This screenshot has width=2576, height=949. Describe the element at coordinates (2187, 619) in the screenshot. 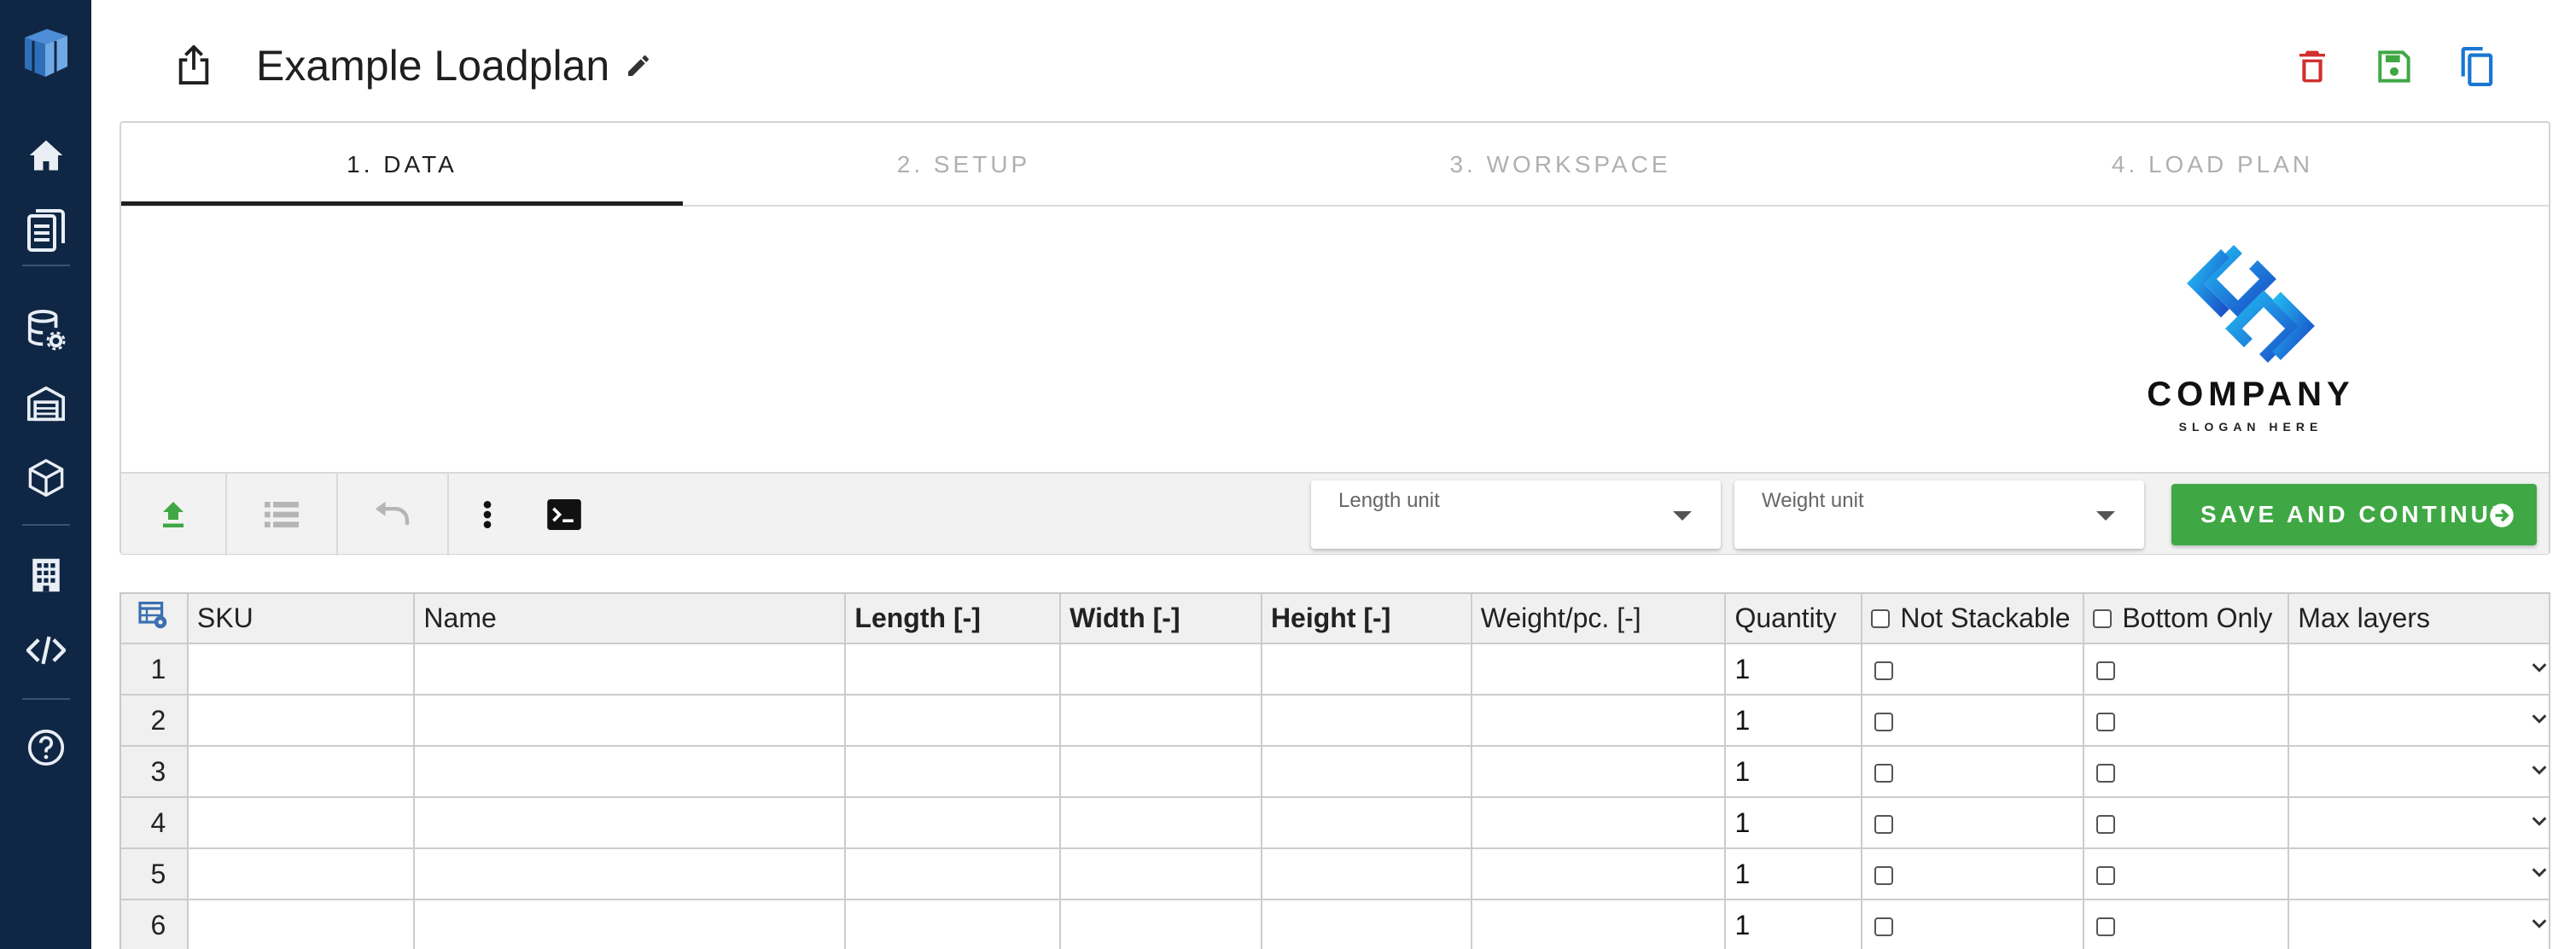

I see `column-header-bottom-only: Bottom Only` at that location.